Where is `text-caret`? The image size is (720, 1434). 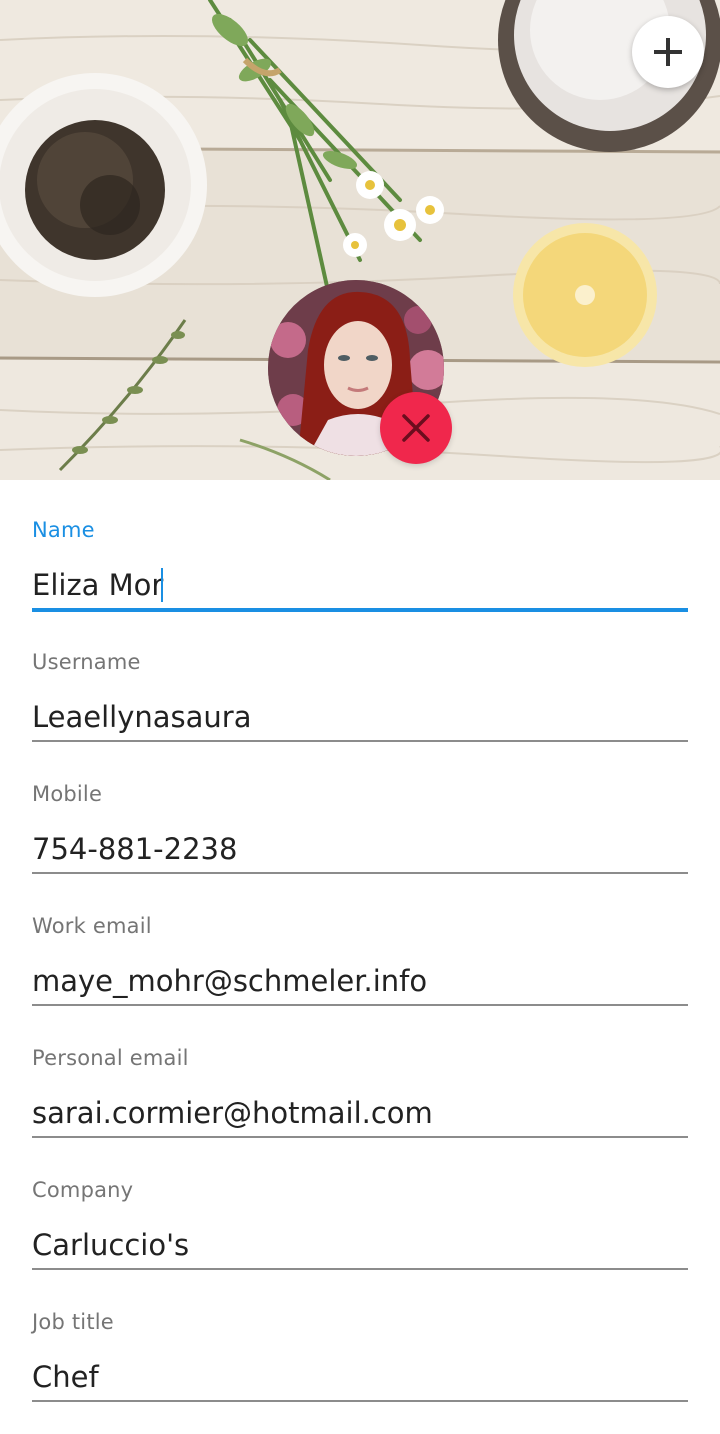
text-caret is located at coordinates (162, 585).